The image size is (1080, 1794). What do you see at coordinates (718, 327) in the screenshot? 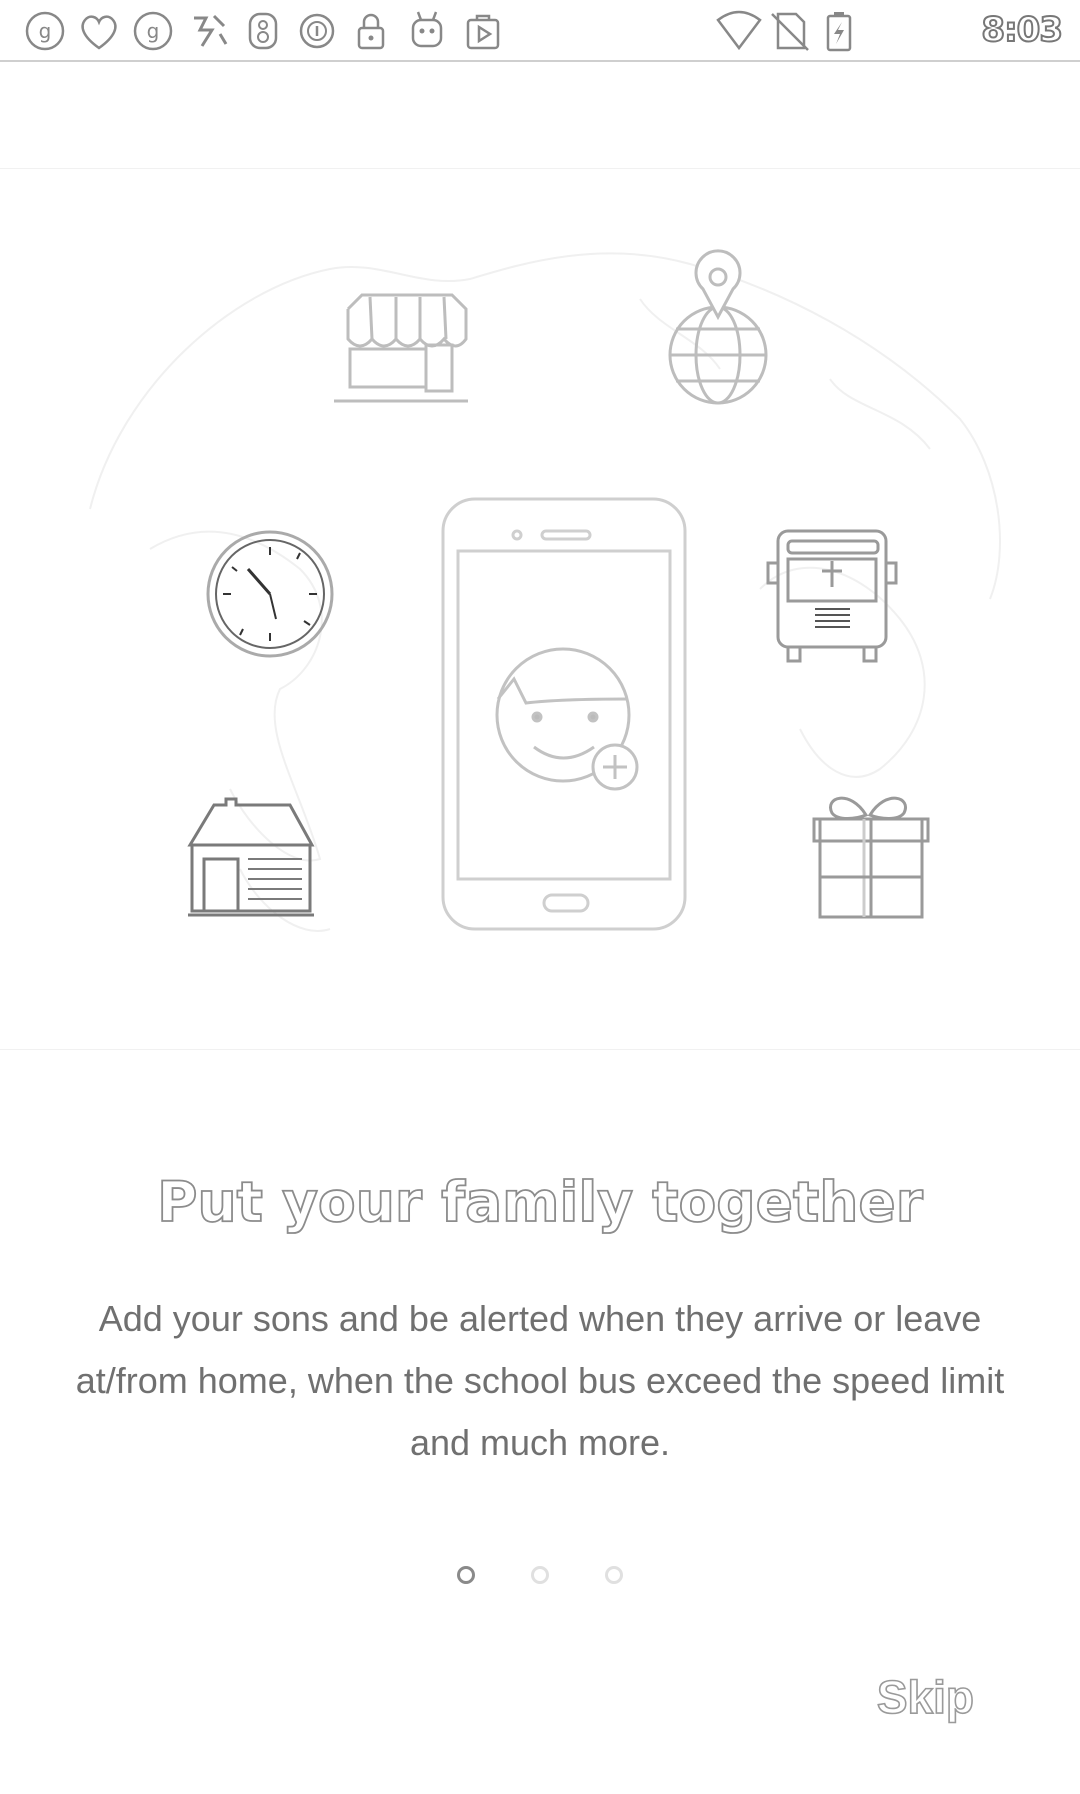
I see `globe-pin-icon` at bounding box center [718, 327].